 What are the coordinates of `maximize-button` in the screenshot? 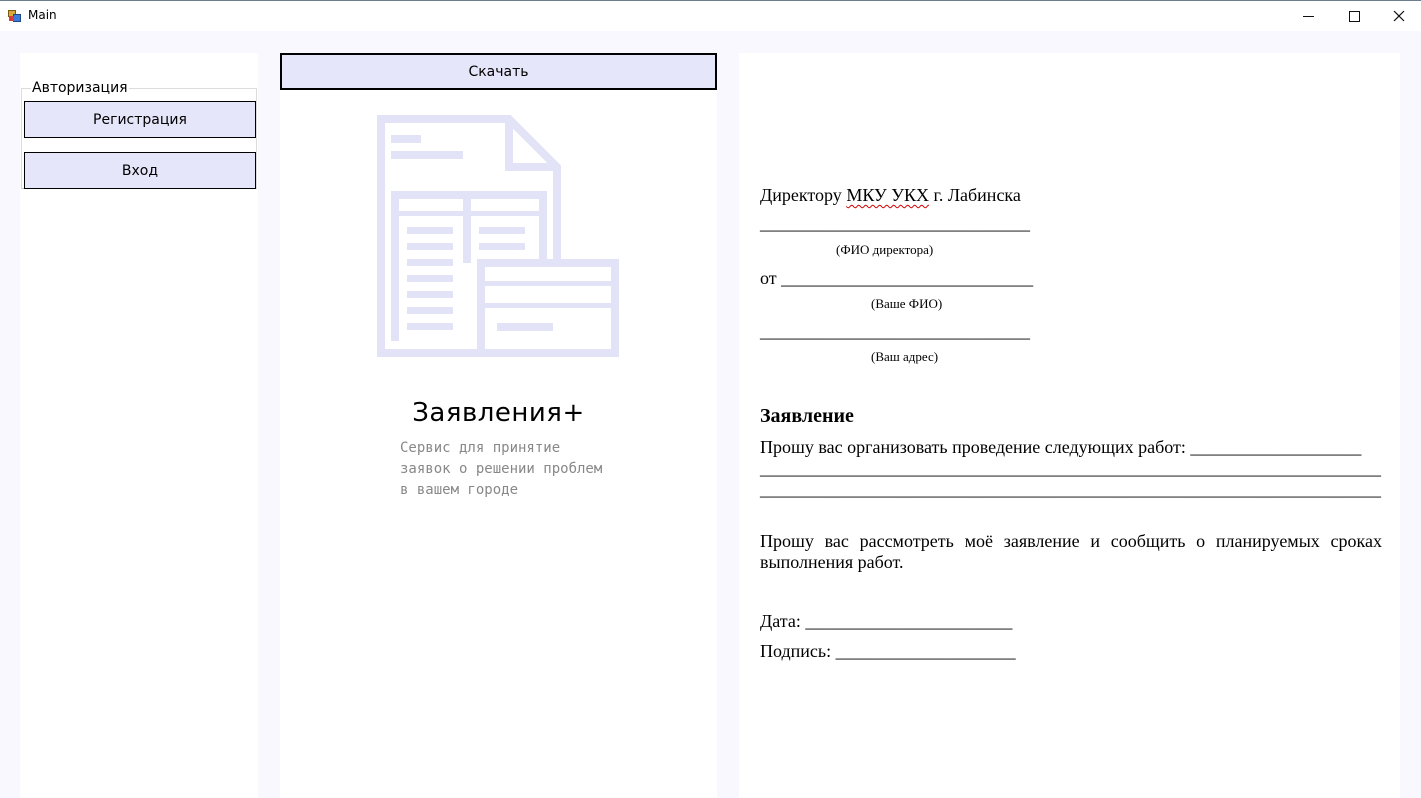 It's located at (1354, 16).